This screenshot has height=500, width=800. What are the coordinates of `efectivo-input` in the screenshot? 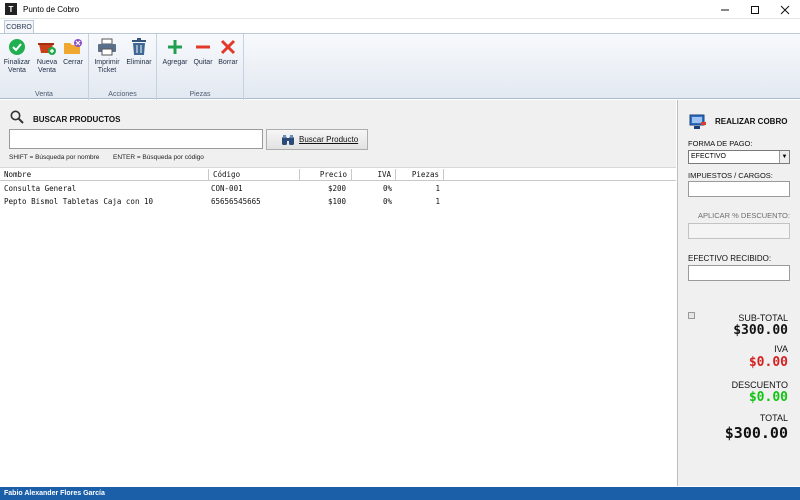 It's located at (739, 273).